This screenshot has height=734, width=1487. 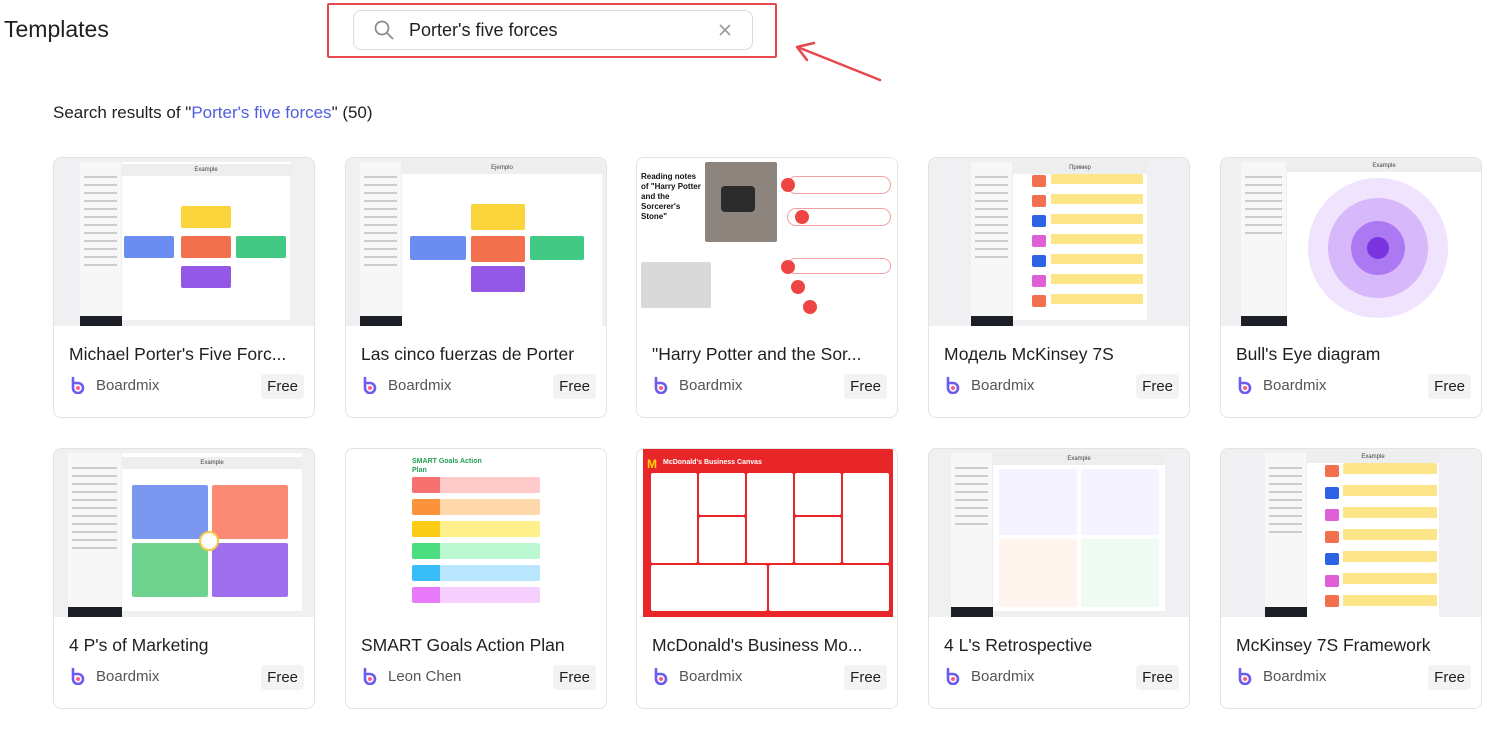 What do you see at coordinates (447, 466) in the screenshot?
I see `thumb-label: SMART Goals Action Plan` at bounding box center [447, 466].